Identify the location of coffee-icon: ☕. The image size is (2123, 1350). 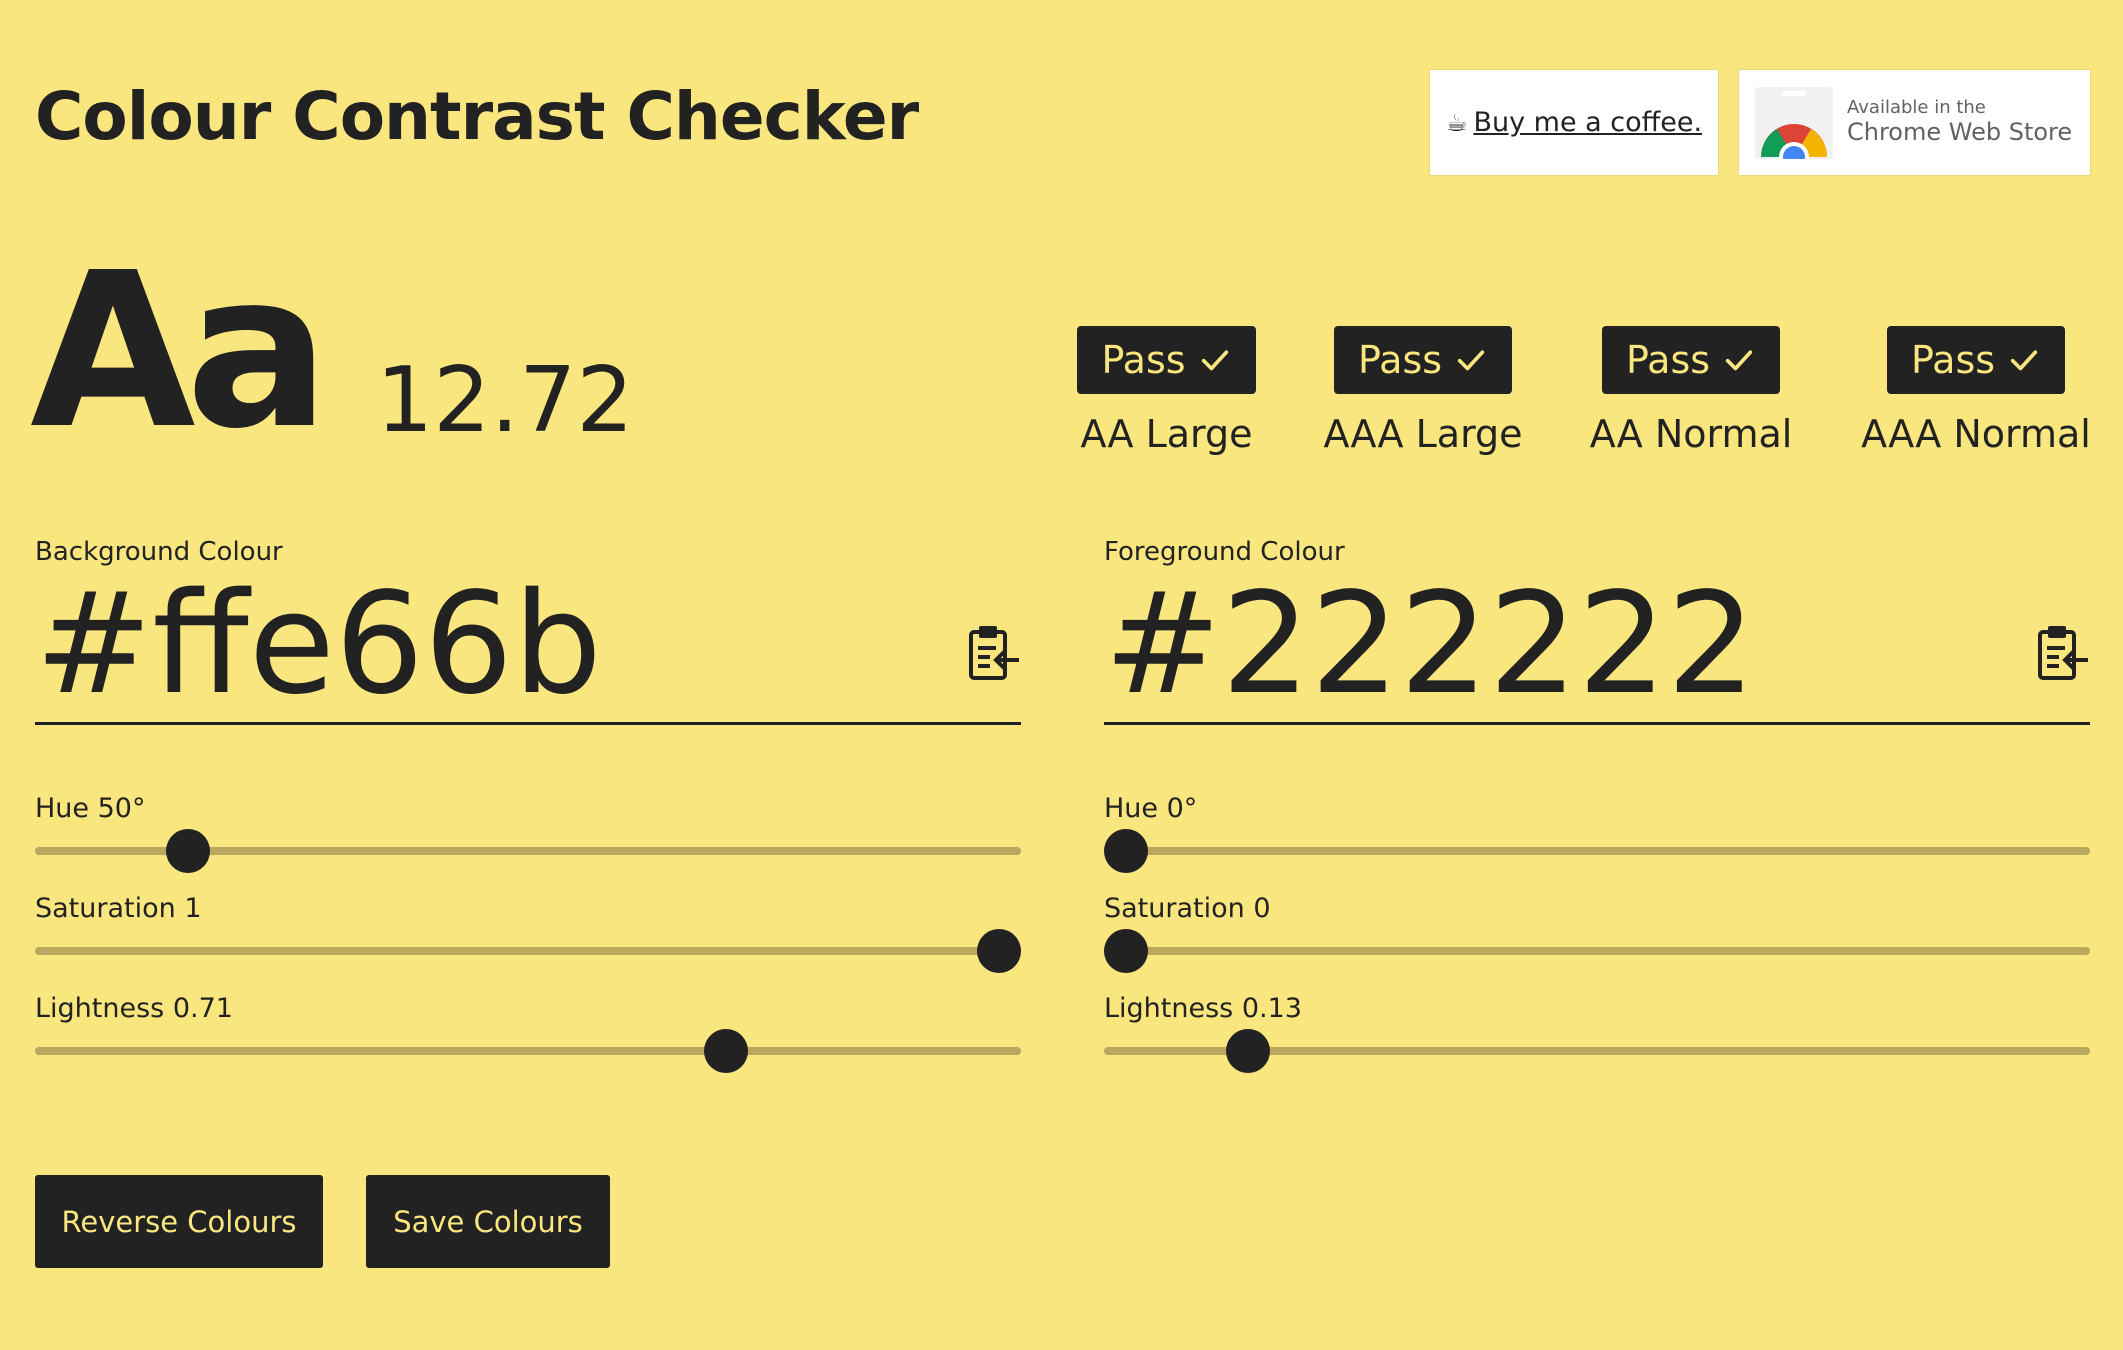
(1456, 122).